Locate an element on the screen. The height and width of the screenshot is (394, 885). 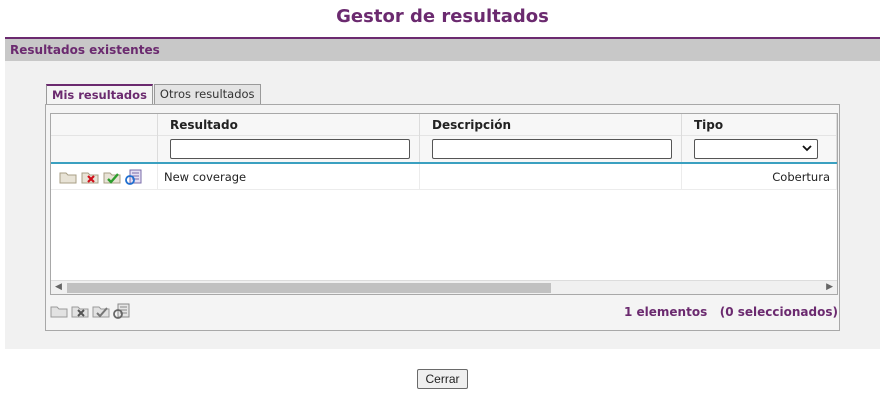
tabs: Mis resultados Otros resultados is located at coordinates (154, 94).